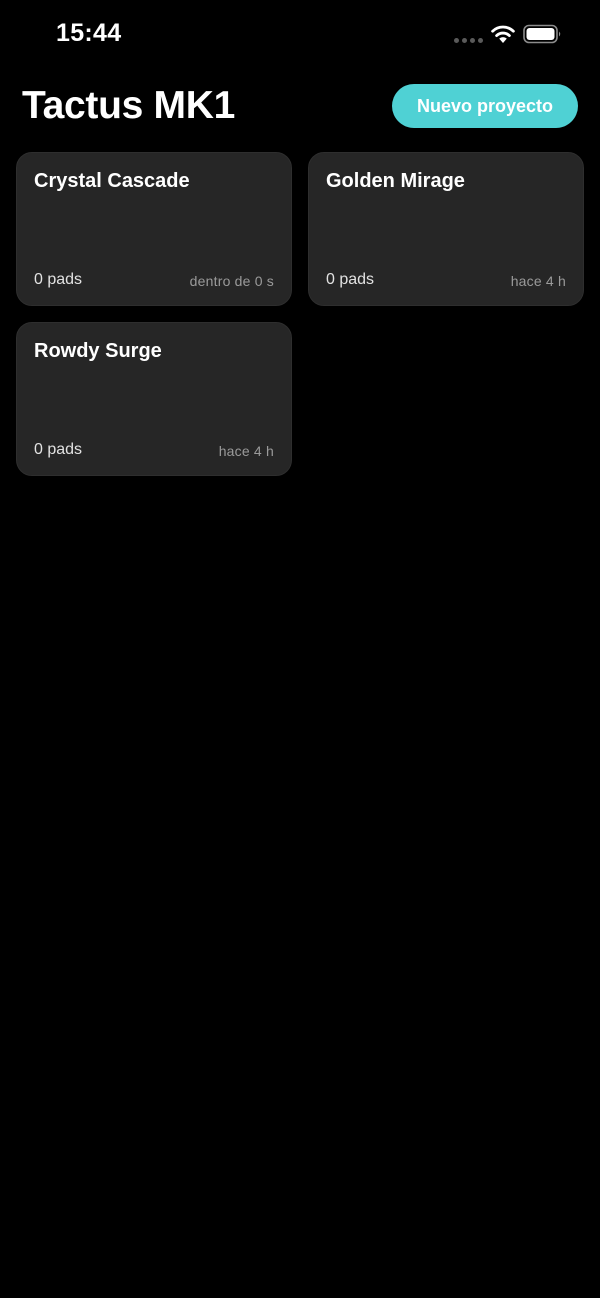 This screenshot has width=600, height=1298. I want to click on project-name: Crystal Cascade, so click(112, 181).